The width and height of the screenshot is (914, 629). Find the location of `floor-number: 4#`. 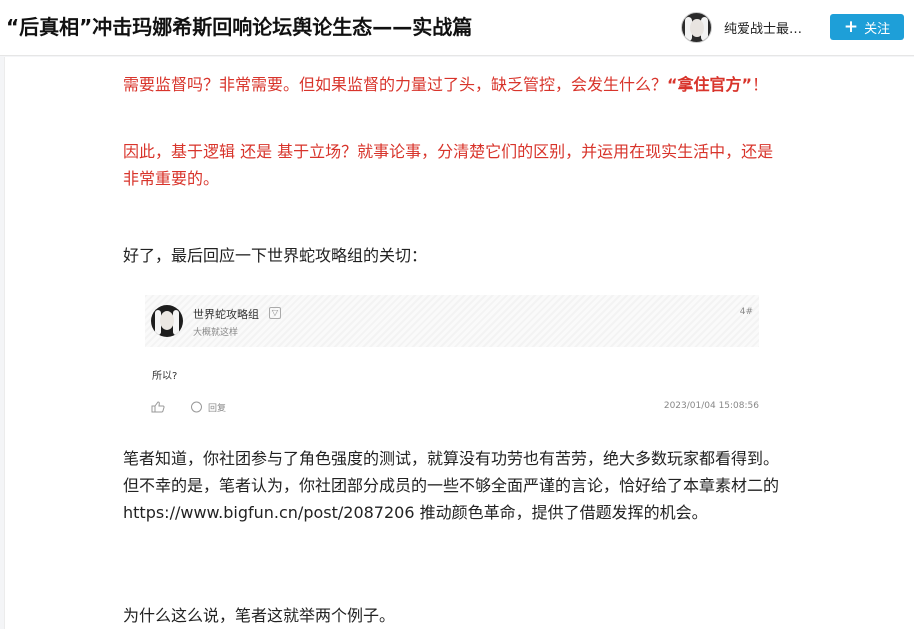

floor-number: 4# is located at coordinates (746, 312).